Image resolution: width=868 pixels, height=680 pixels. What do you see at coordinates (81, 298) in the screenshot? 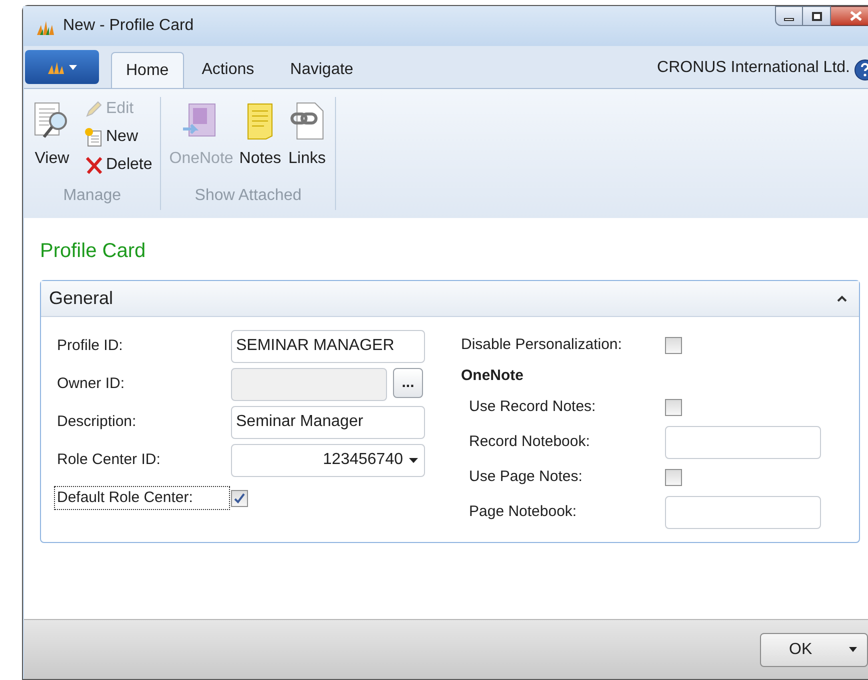
I see `fasttab-title: General` at bounding box center [81, 298].